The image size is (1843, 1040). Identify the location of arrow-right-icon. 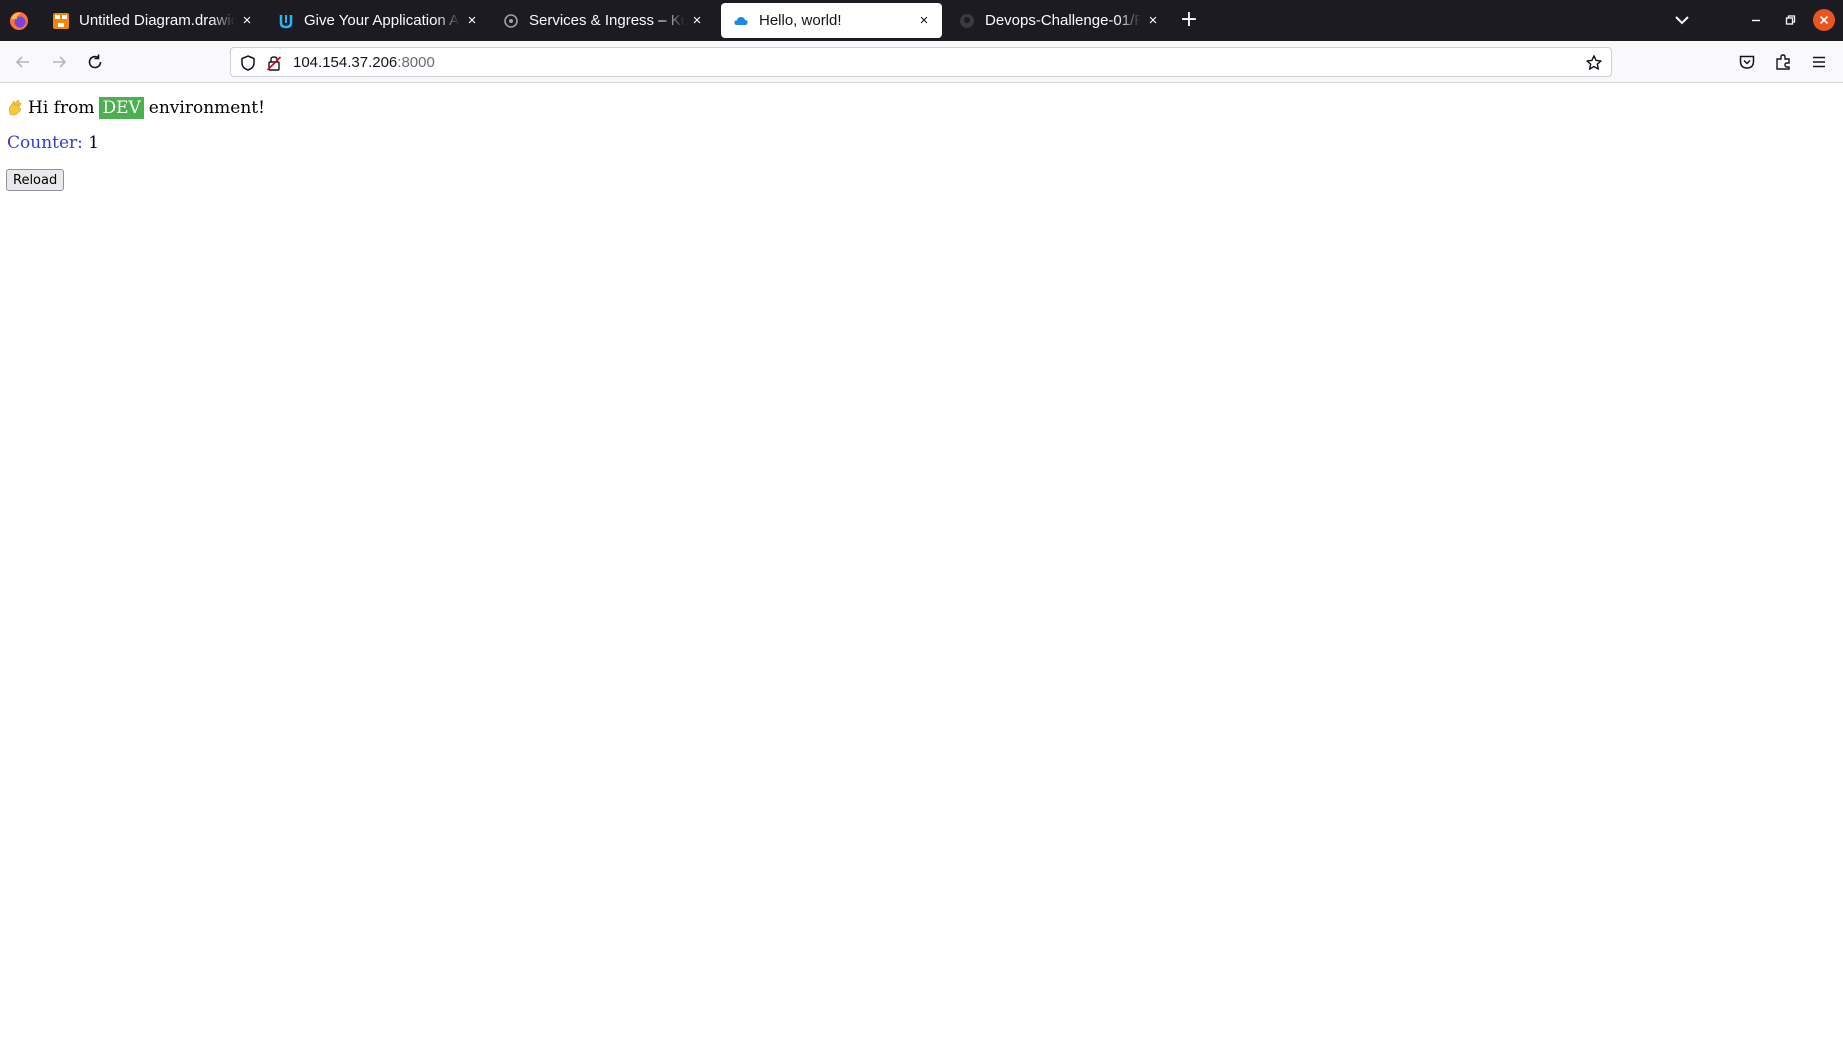
(60, 62).